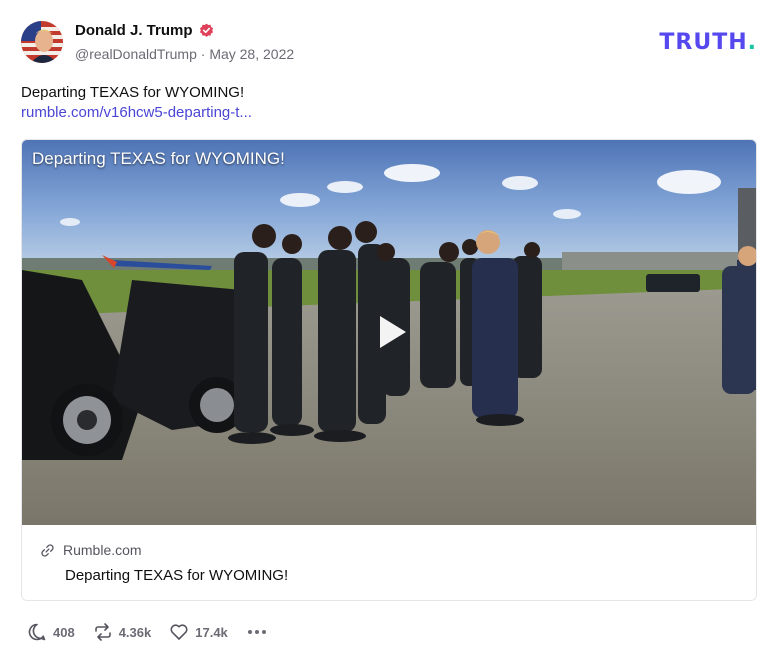 The width and height of the screenshot is (778, 663). Describe the element at coordinates (179, 632) in the screenshot. I see `heart-icon` at that location.